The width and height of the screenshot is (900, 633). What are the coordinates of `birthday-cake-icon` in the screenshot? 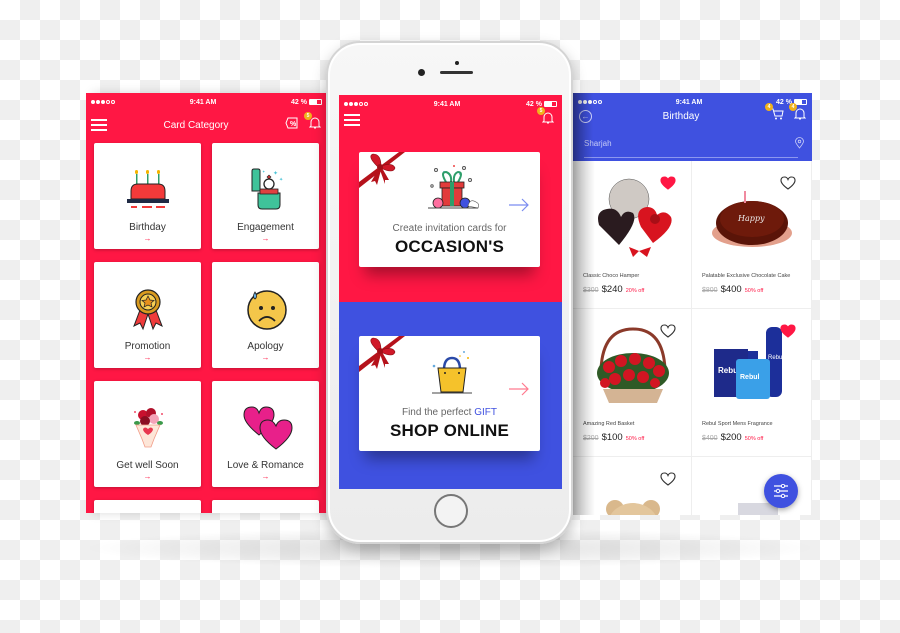 It's located at (148, 190).